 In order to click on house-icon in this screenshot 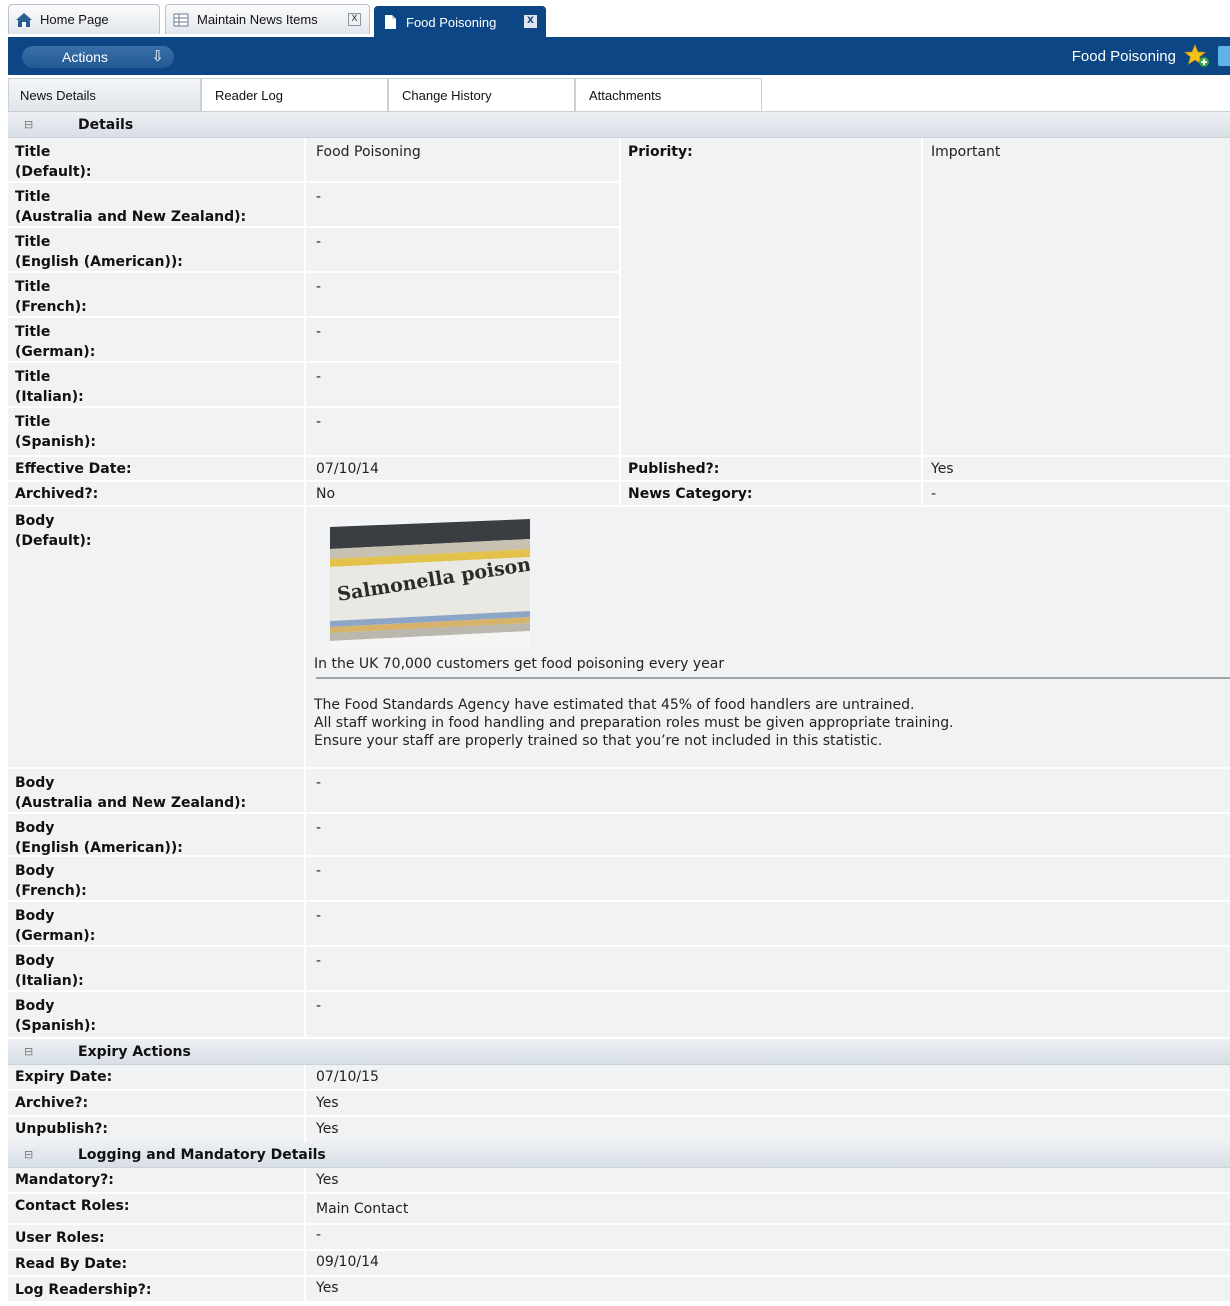, I will do `click(24, 20)`.